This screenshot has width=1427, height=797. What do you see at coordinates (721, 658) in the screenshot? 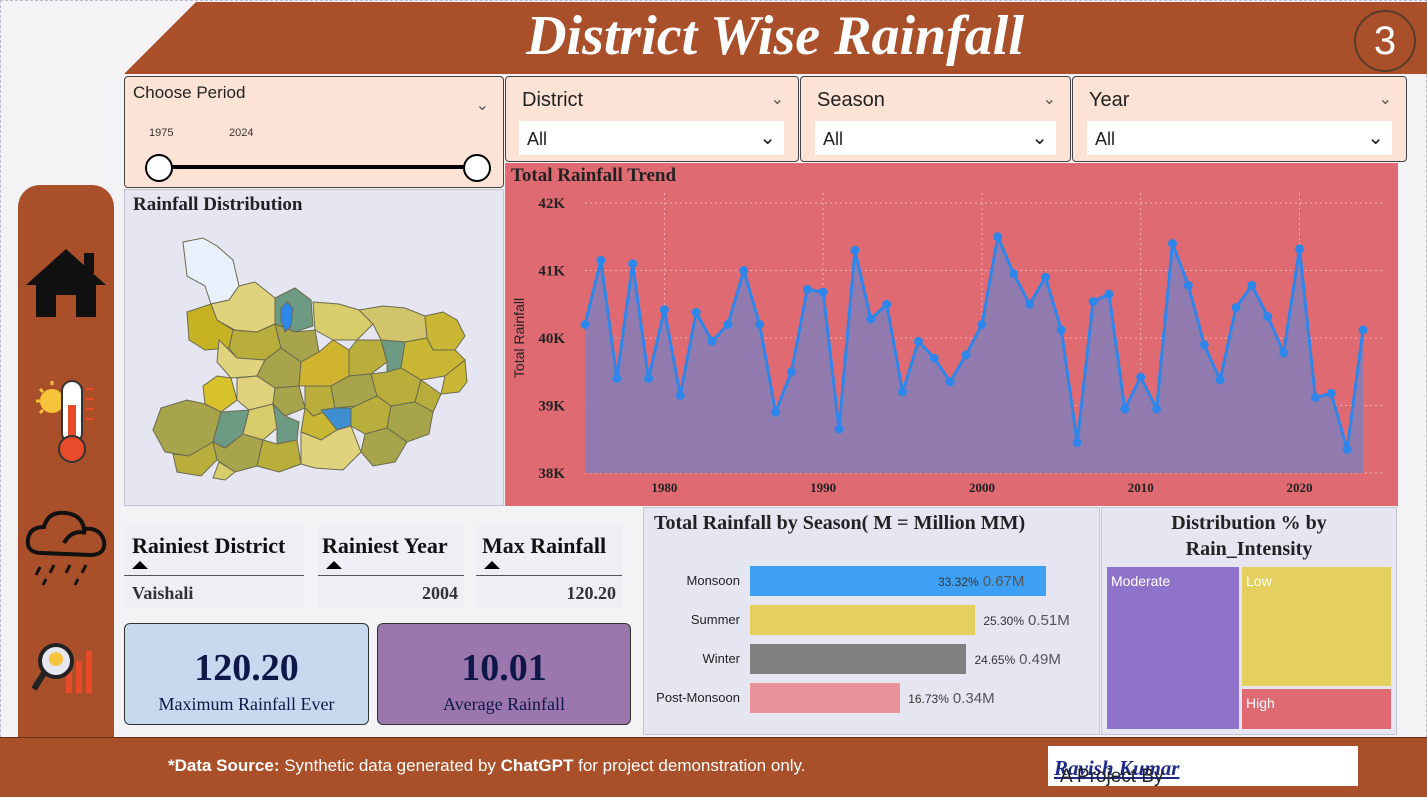
I see `season-bar-label: Winter` at bounding box center [721, 658].